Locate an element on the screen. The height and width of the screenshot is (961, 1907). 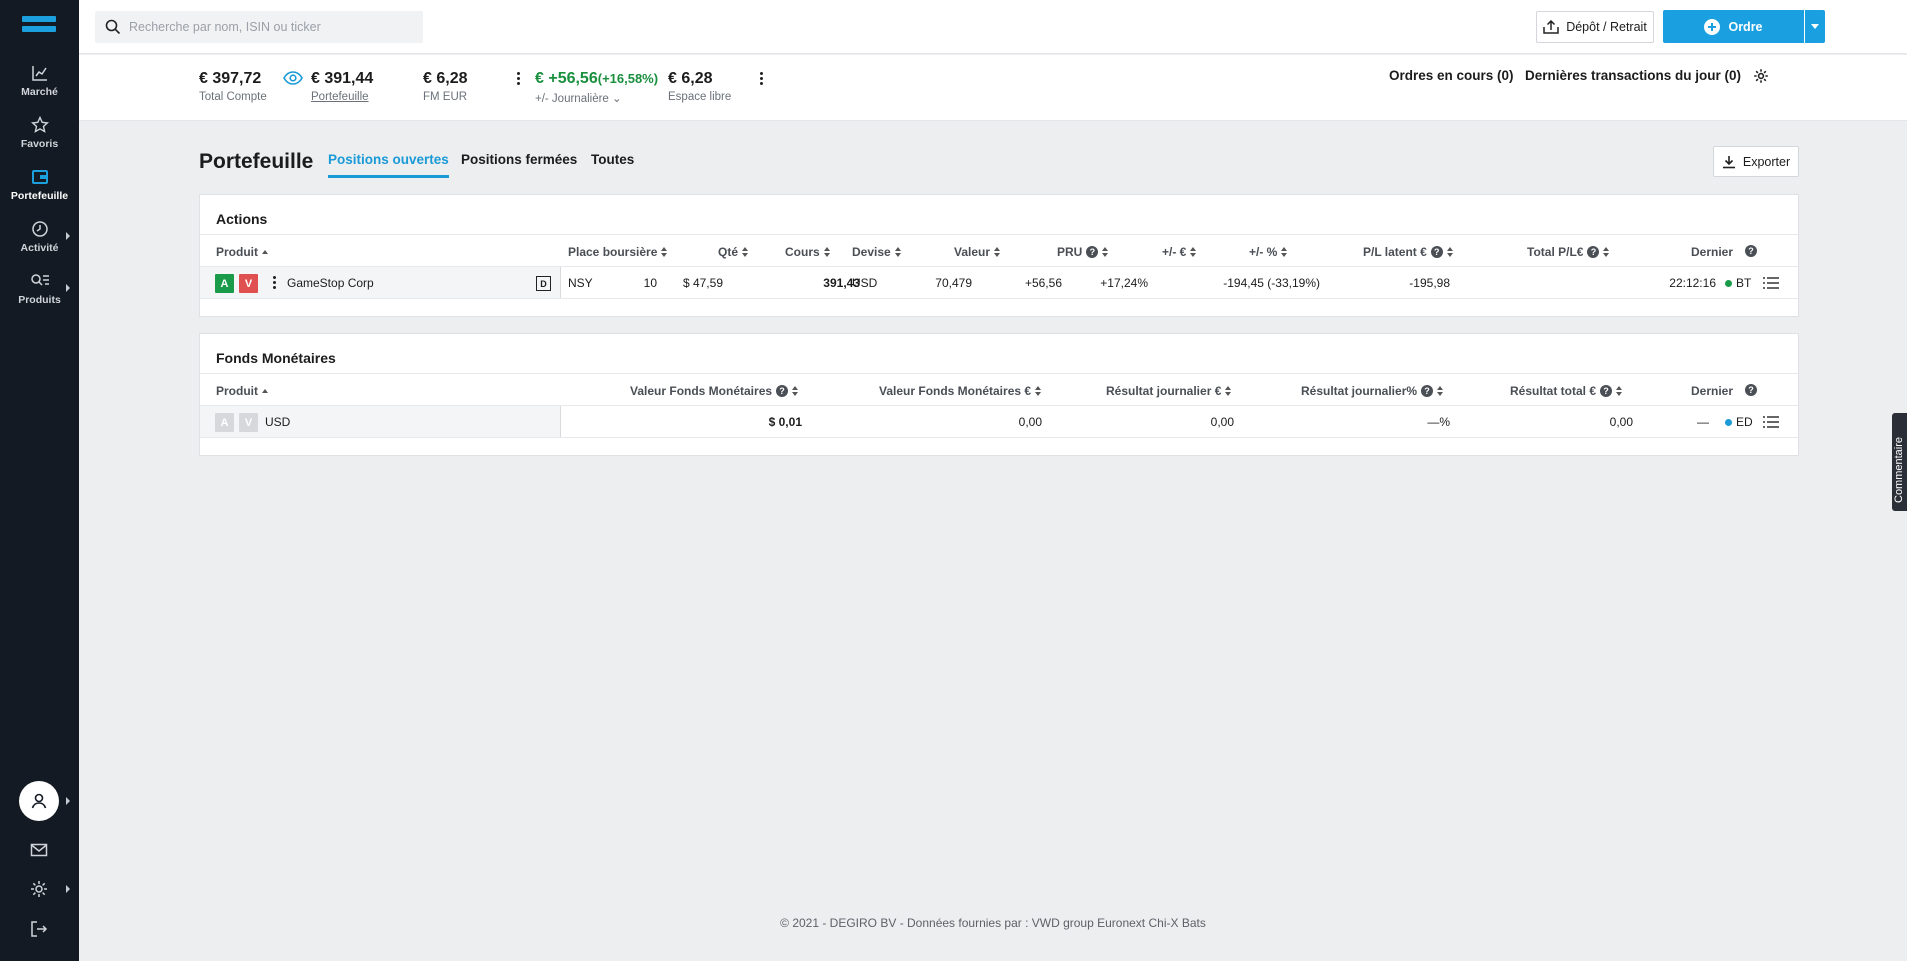
col-resultat-journalier: Résultat journalier € is located at coordinates (1169, 391).